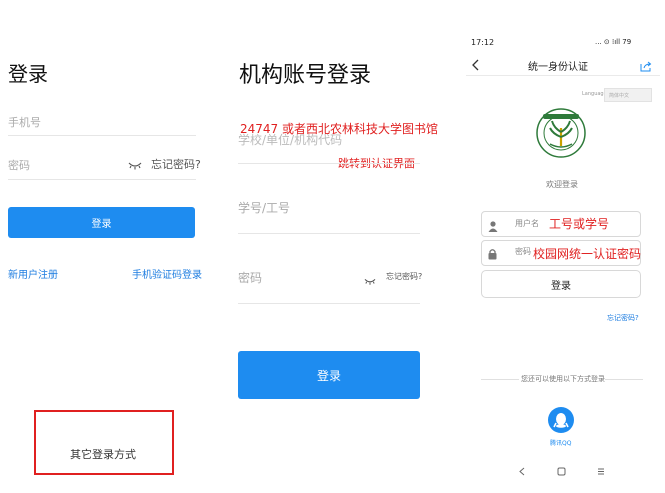 This screenshot has height=493, width=665. What do you see at coordinates (104, 442) in the screenshot?
I see `annotation-box` at bounding box center [104, 442].